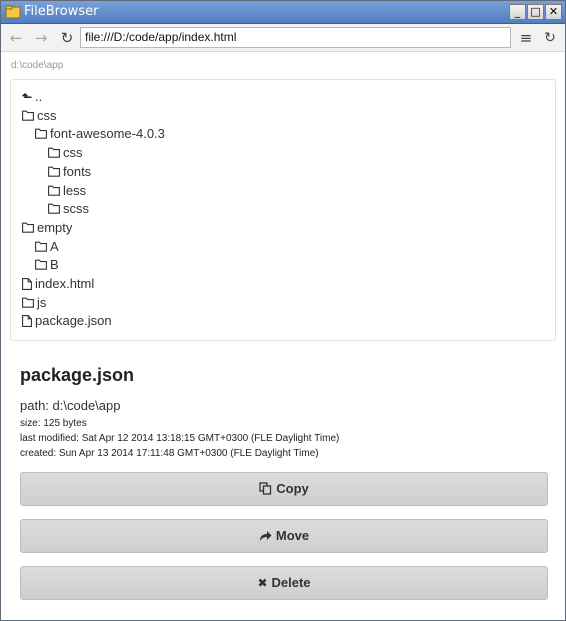 The image size is (566, 621). Describe the element at coordinates (77, 375) in the screenshot. I see `file-name-heading: package.json` at that location.